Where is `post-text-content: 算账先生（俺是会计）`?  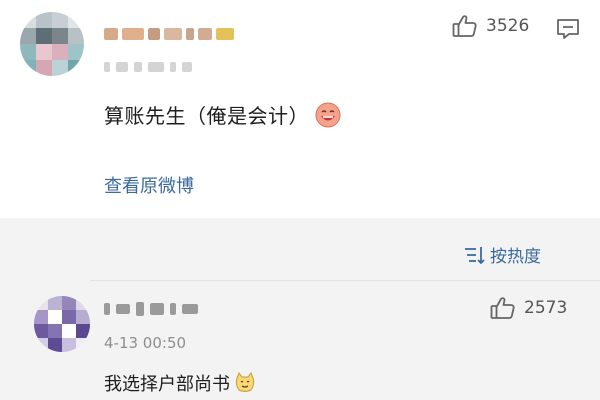
post-text-content: 算账先生（俺是会计） is located at coordinates (206, 116).